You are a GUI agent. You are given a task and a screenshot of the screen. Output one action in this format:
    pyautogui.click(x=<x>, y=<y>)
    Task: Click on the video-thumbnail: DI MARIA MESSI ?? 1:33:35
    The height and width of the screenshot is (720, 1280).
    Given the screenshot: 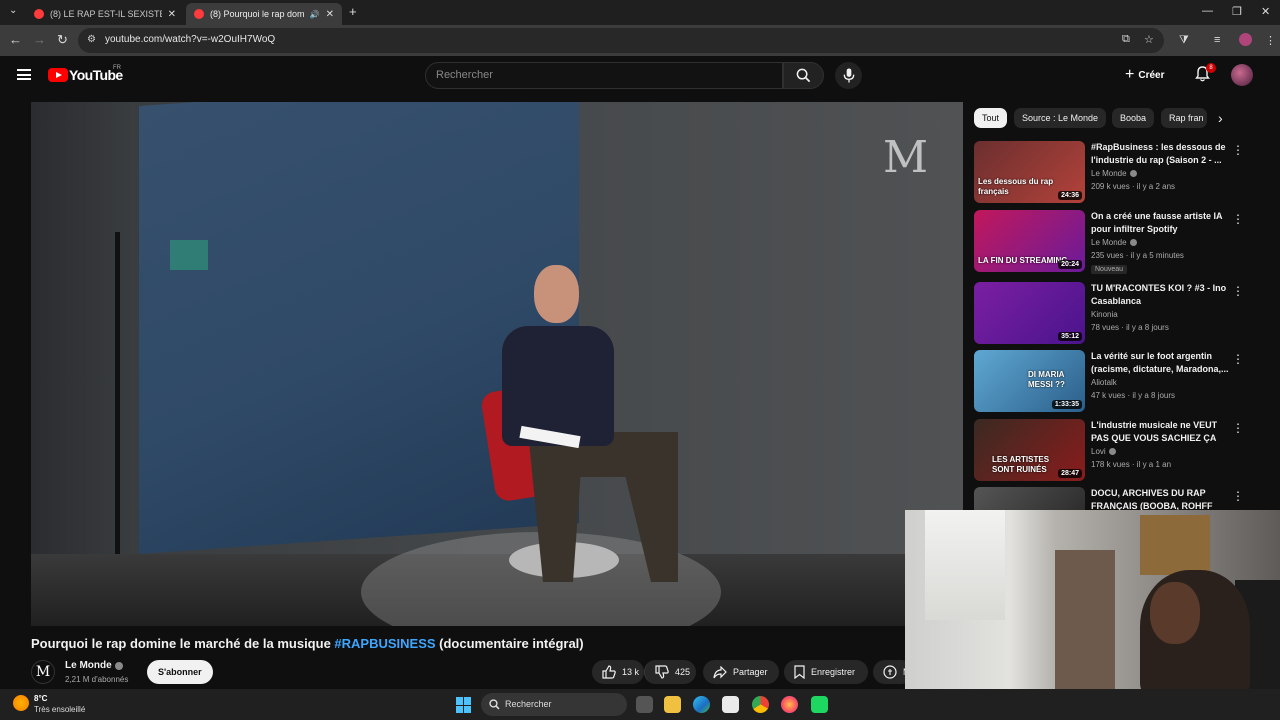 What is the action you would take?
    pyautogui.click(x=1029, y=381)
    